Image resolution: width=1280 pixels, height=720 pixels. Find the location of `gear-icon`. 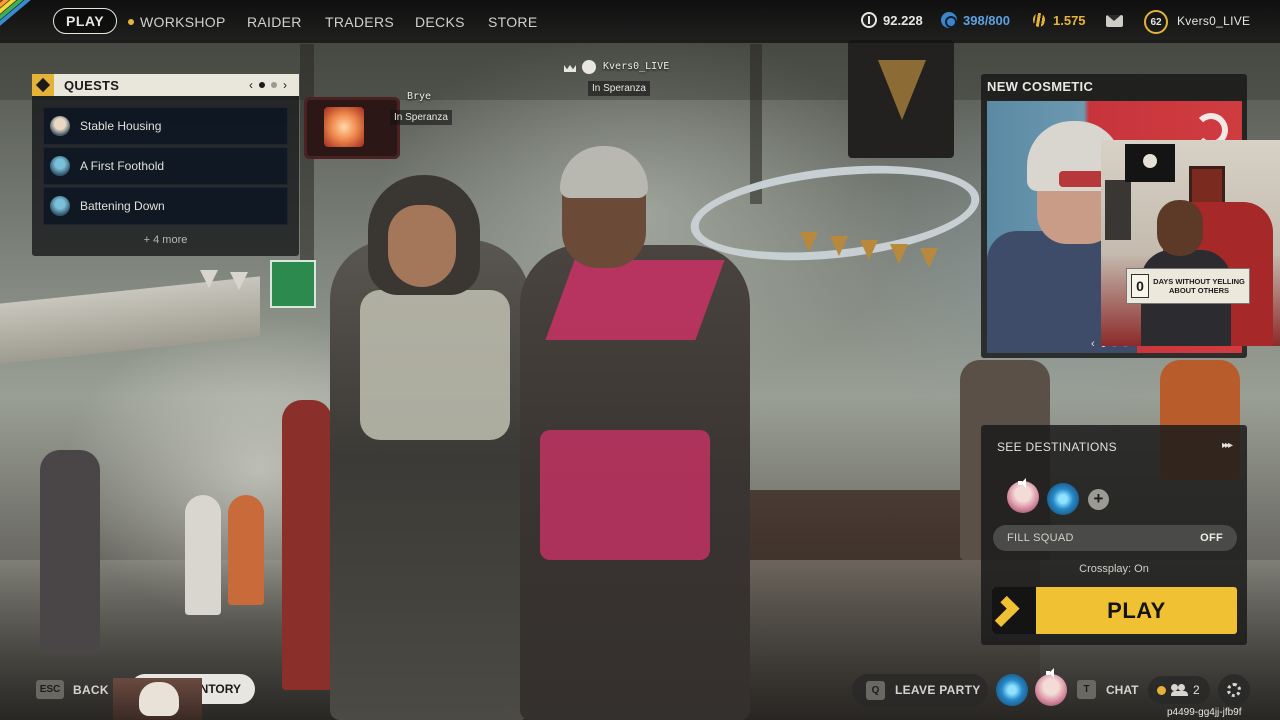

gear-icon is located at coordinates (1234, 690).